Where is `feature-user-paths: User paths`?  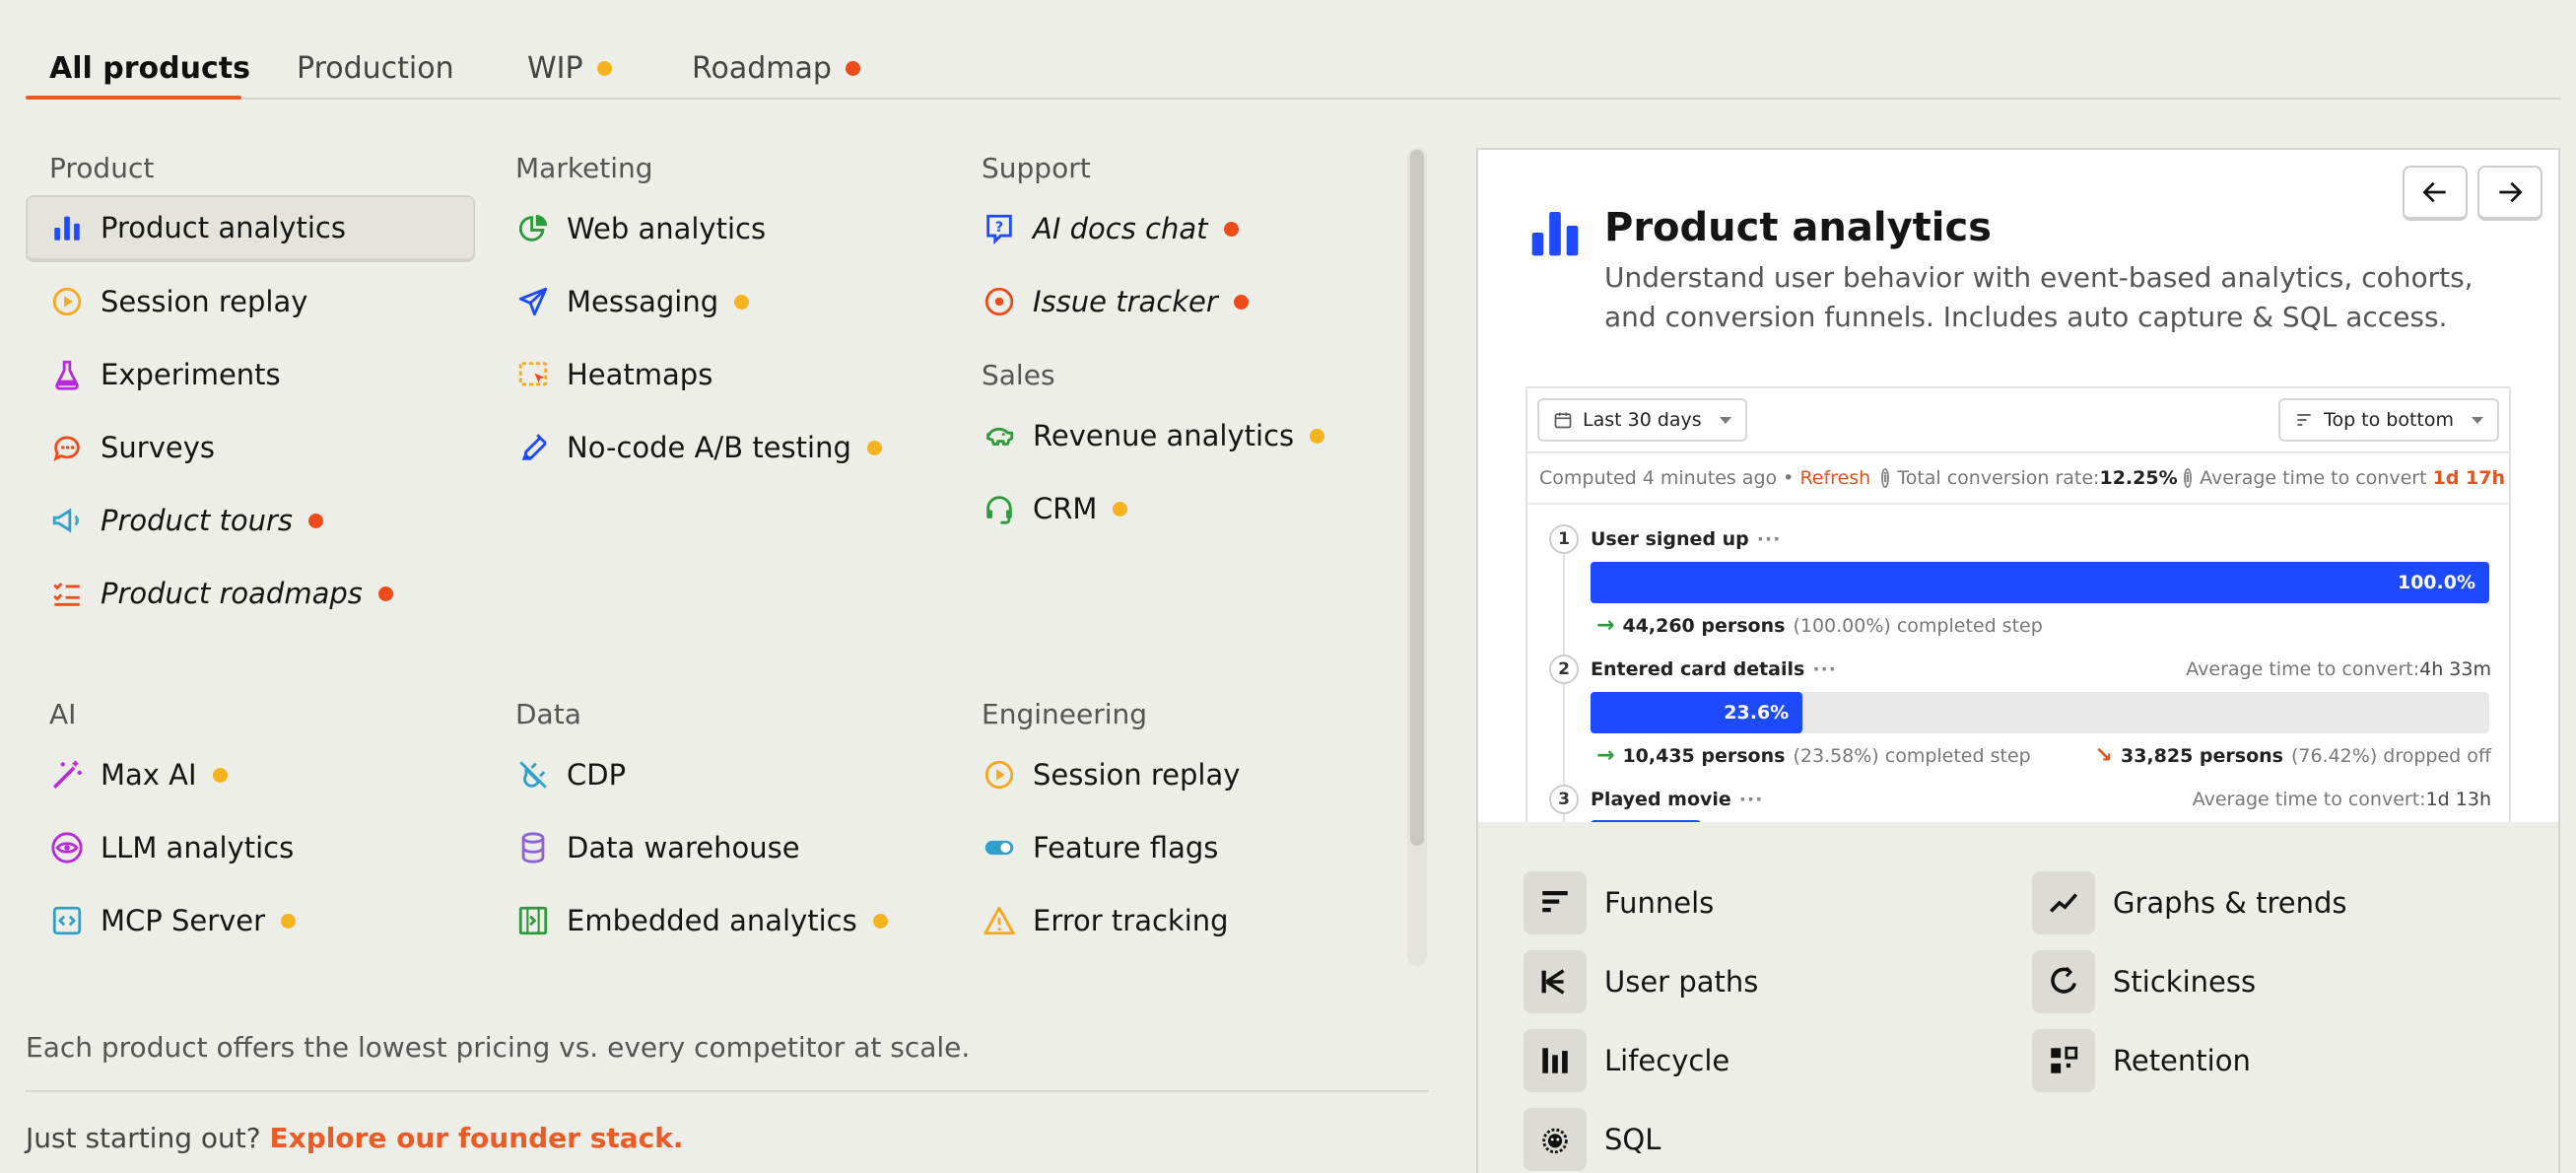
feature-user-paths: User paths is located at coordinates (1641, 982).